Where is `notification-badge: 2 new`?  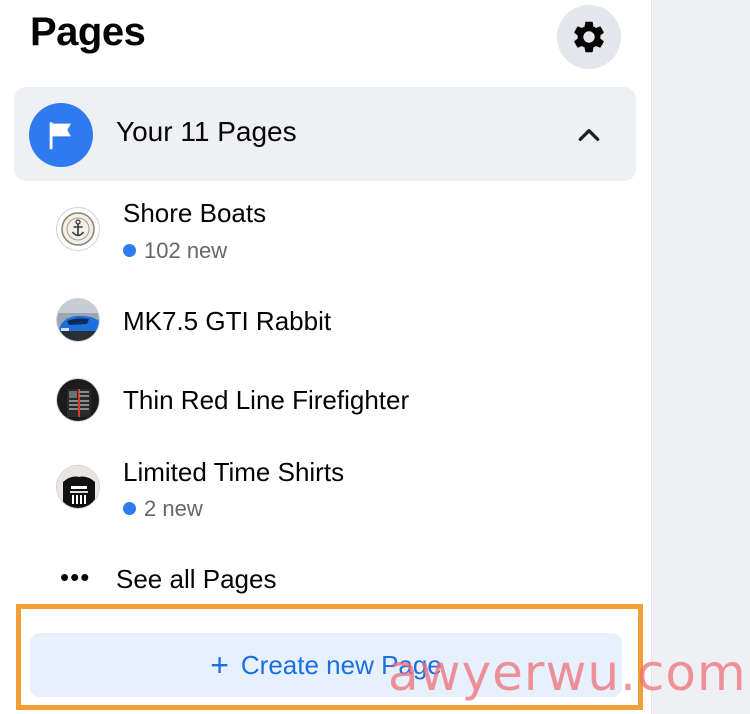 notification-badge: 2 new is located at coordinates (163, 509).